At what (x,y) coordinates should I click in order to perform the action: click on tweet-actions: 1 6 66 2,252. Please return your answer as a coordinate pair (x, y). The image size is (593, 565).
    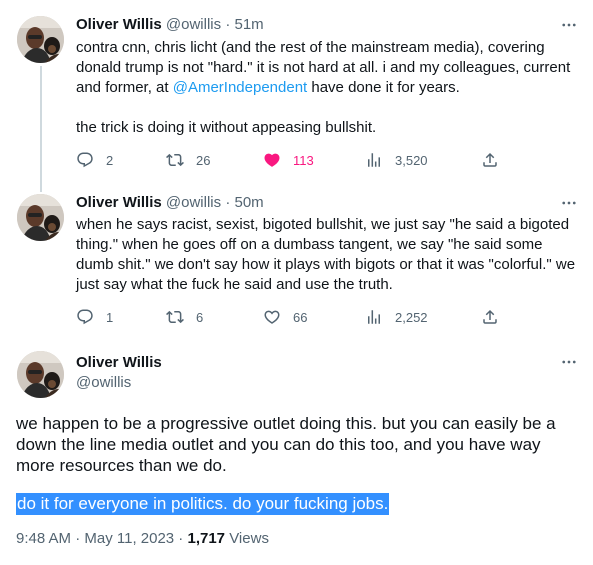
    Looking at the image, I should click on (288, 317).